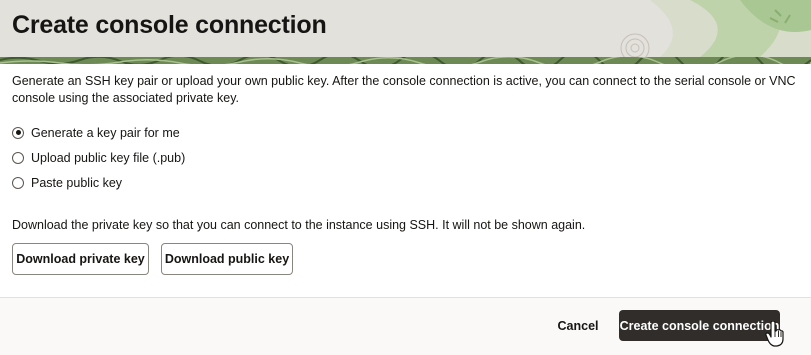 The height and width of the screenshot is (355, 811). I want to click on create-console-connection-button: Create console connection, so click(699, 325).